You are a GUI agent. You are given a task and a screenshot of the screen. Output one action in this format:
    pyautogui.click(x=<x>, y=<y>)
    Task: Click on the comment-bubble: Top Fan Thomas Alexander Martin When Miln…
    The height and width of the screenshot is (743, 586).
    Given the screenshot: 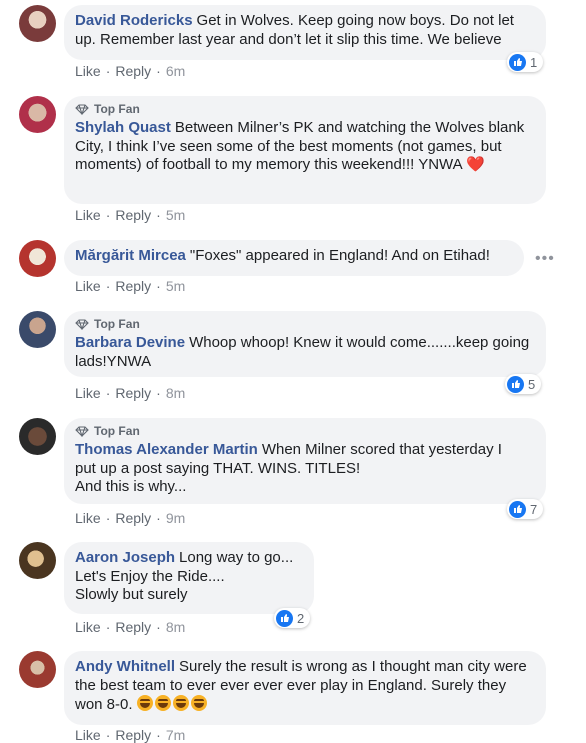 What is the action you would take?
    pyautogui.click(x=305, y=461)
    